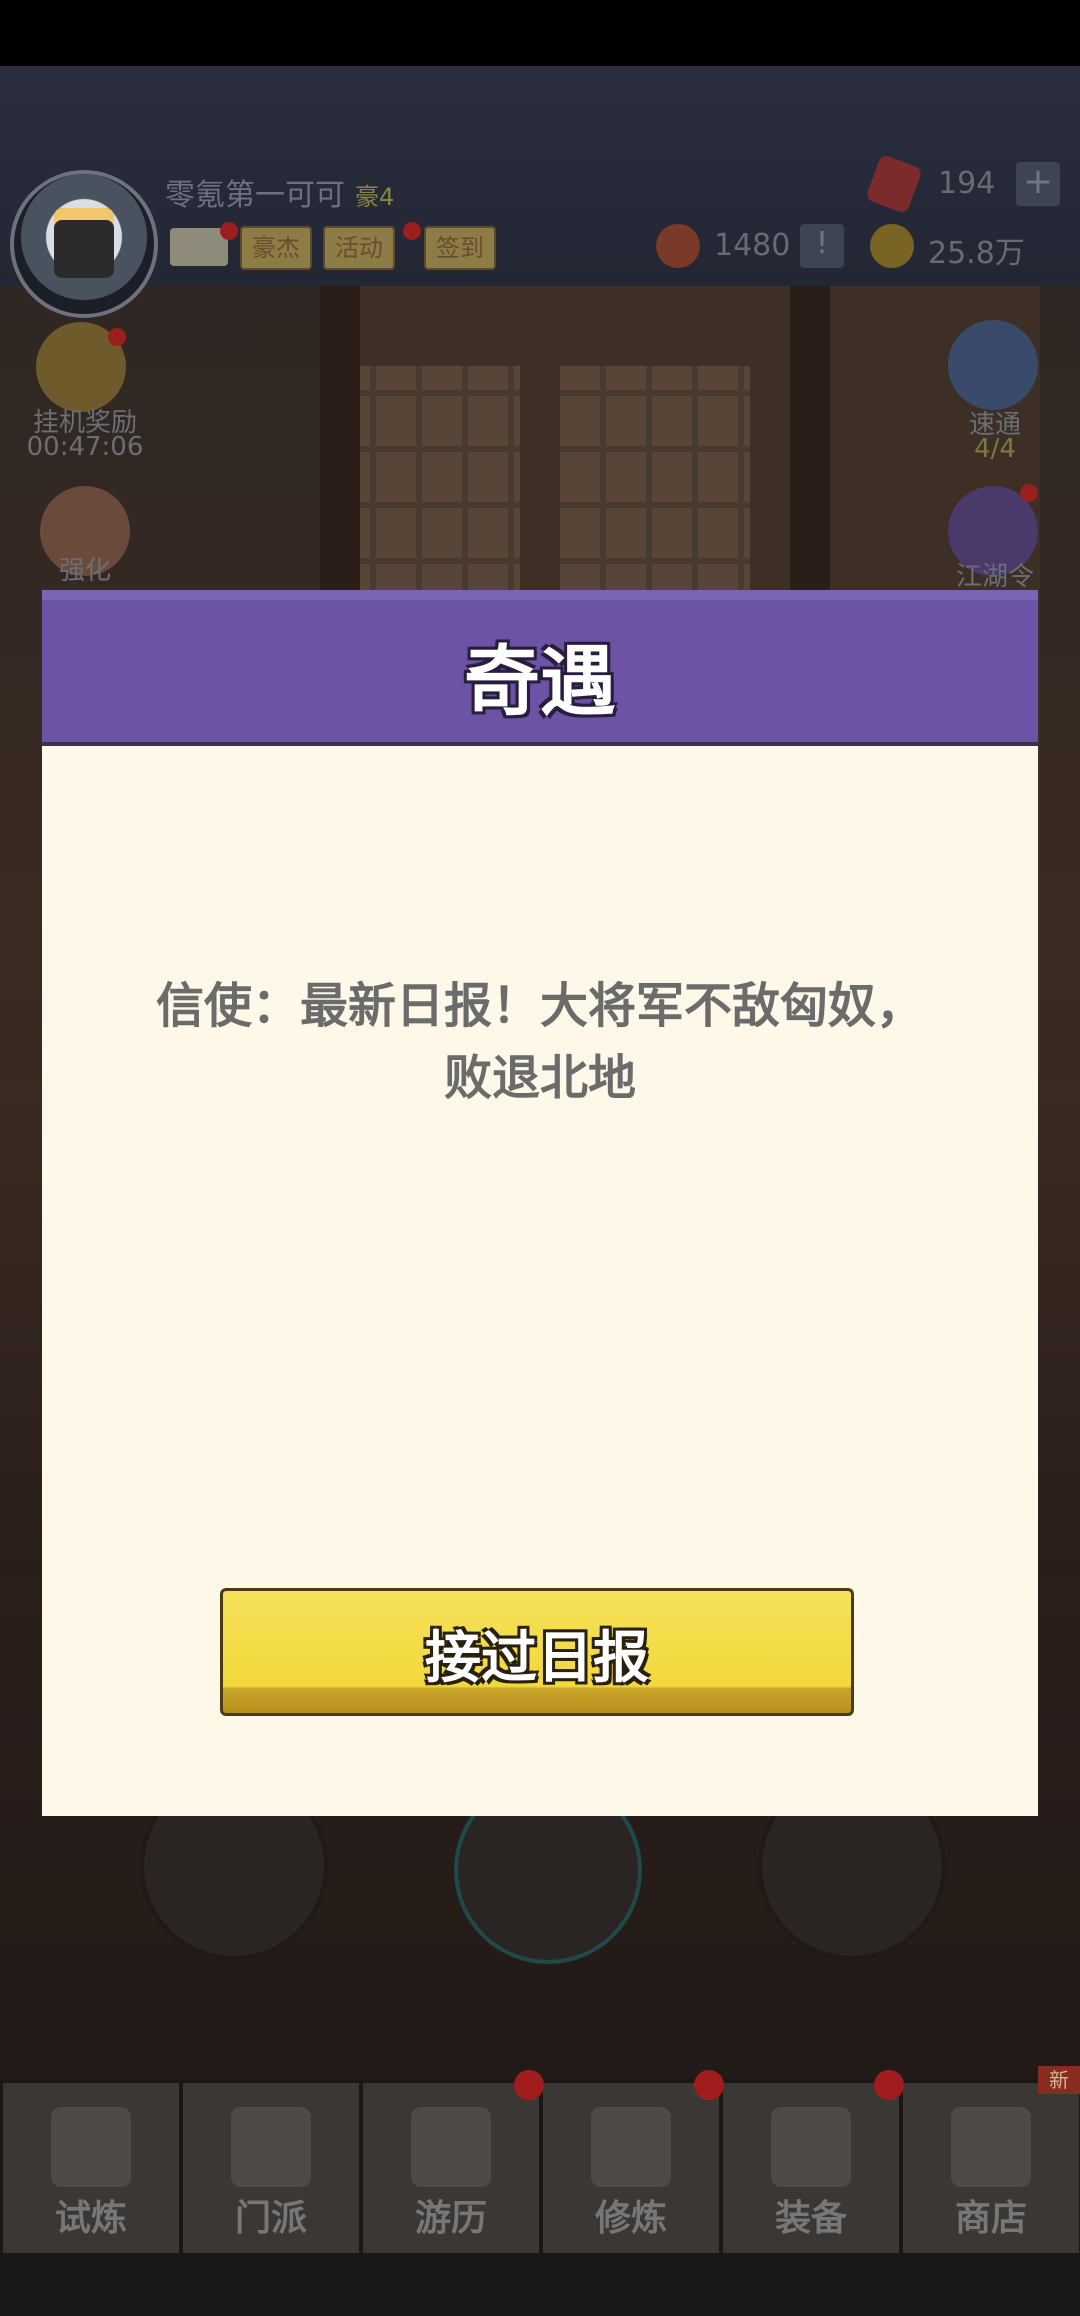 The image size is (1080, 2316). I want to click on dialog-header: 奇遇, so click(540, 668).